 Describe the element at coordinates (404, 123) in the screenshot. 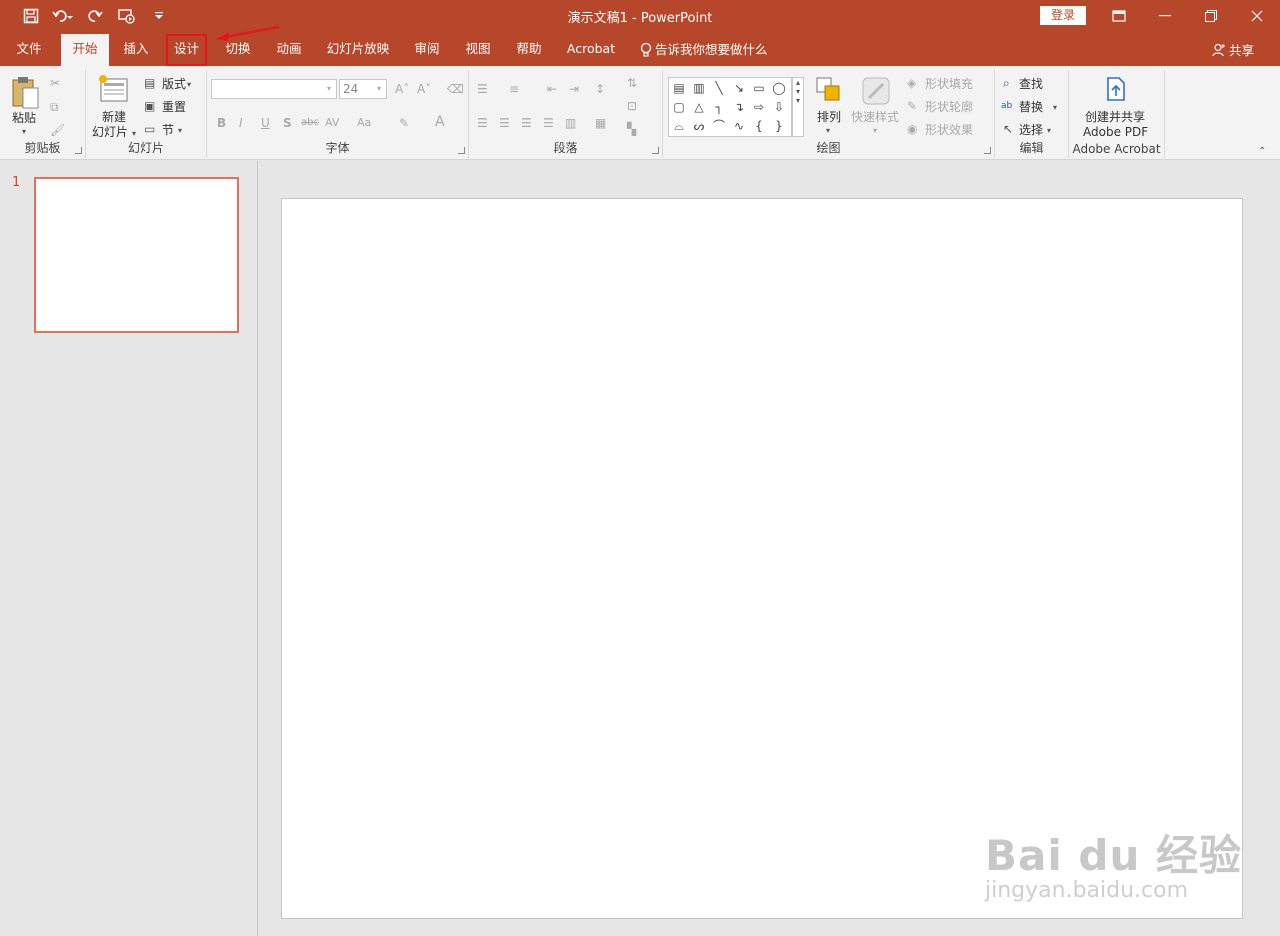

I see `highlight-color-icon: ✎` at that location.